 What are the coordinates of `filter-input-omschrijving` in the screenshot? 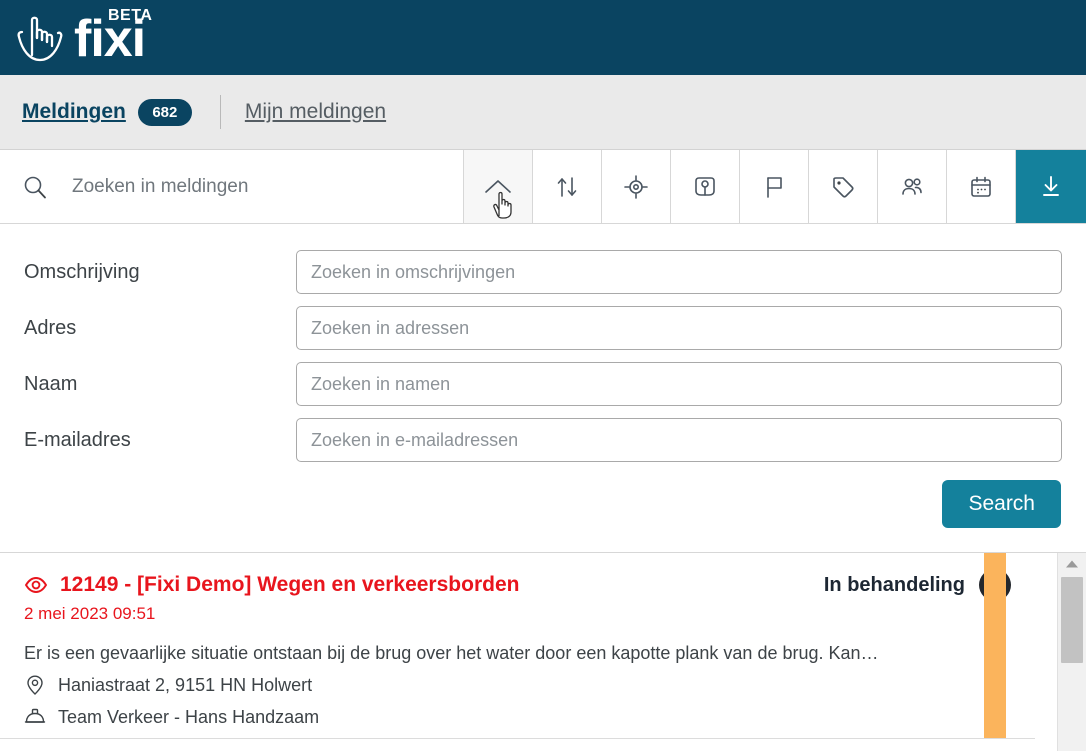 It's located at (679, 272).